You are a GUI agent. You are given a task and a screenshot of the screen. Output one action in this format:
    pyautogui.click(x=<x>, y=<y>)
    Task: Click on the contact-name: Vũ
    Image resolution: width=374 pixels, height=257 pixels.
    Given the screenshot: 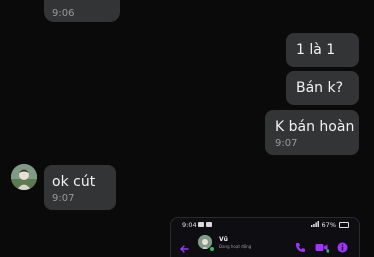 What is the action you would take?
    pyautogui.click(x=223, y=239)
    